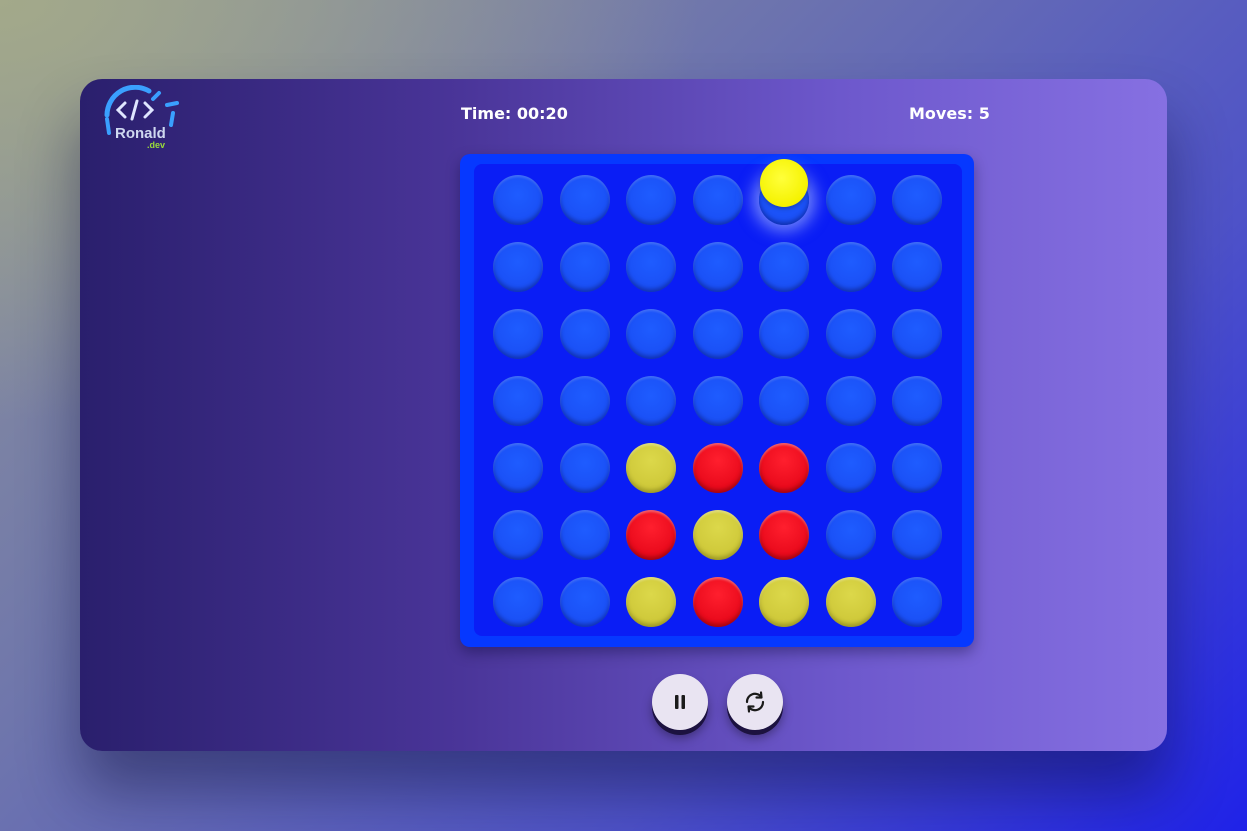 The height and width of the screenshot is (831, 1247). I want to click on code-brackets-logo-icon: Ronald .dev, so click(141, 117).